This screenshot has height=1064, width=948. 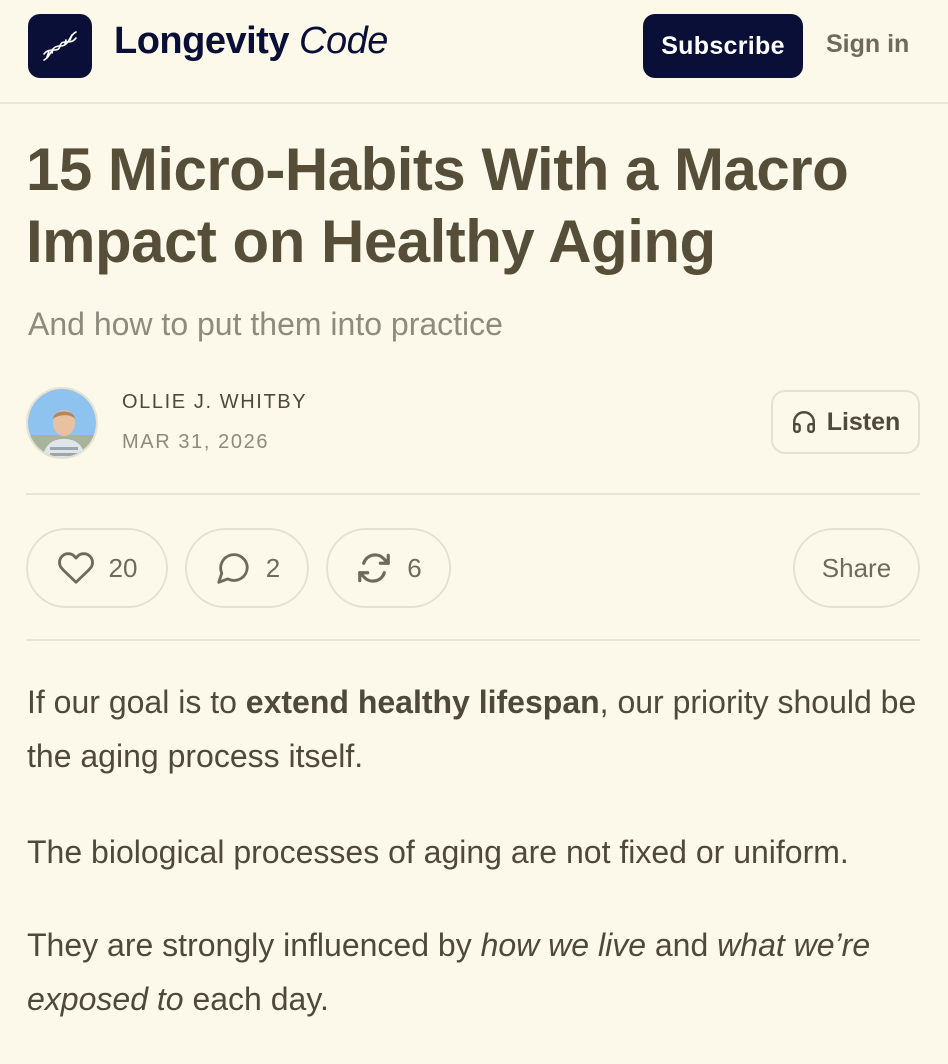 What do you see at coordinates (265, 324) in the screenshot?
I see `article-subtitle: And how to put them into practice` at bounding box center [265, 324].